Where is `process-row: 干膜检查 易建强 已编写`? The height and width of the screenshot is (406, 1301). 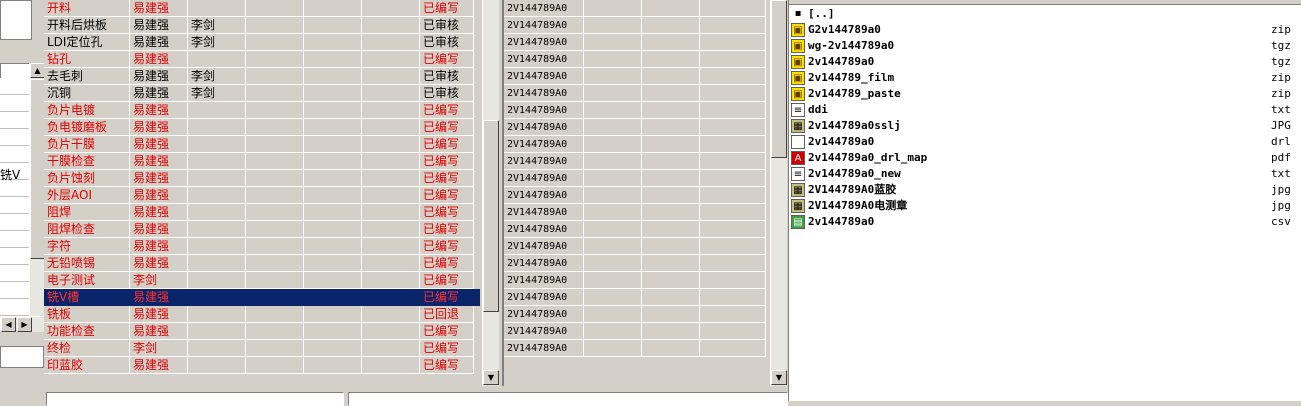 process-row: 干膜检查 易建强 已编写 is located at coordinates (262, 161).